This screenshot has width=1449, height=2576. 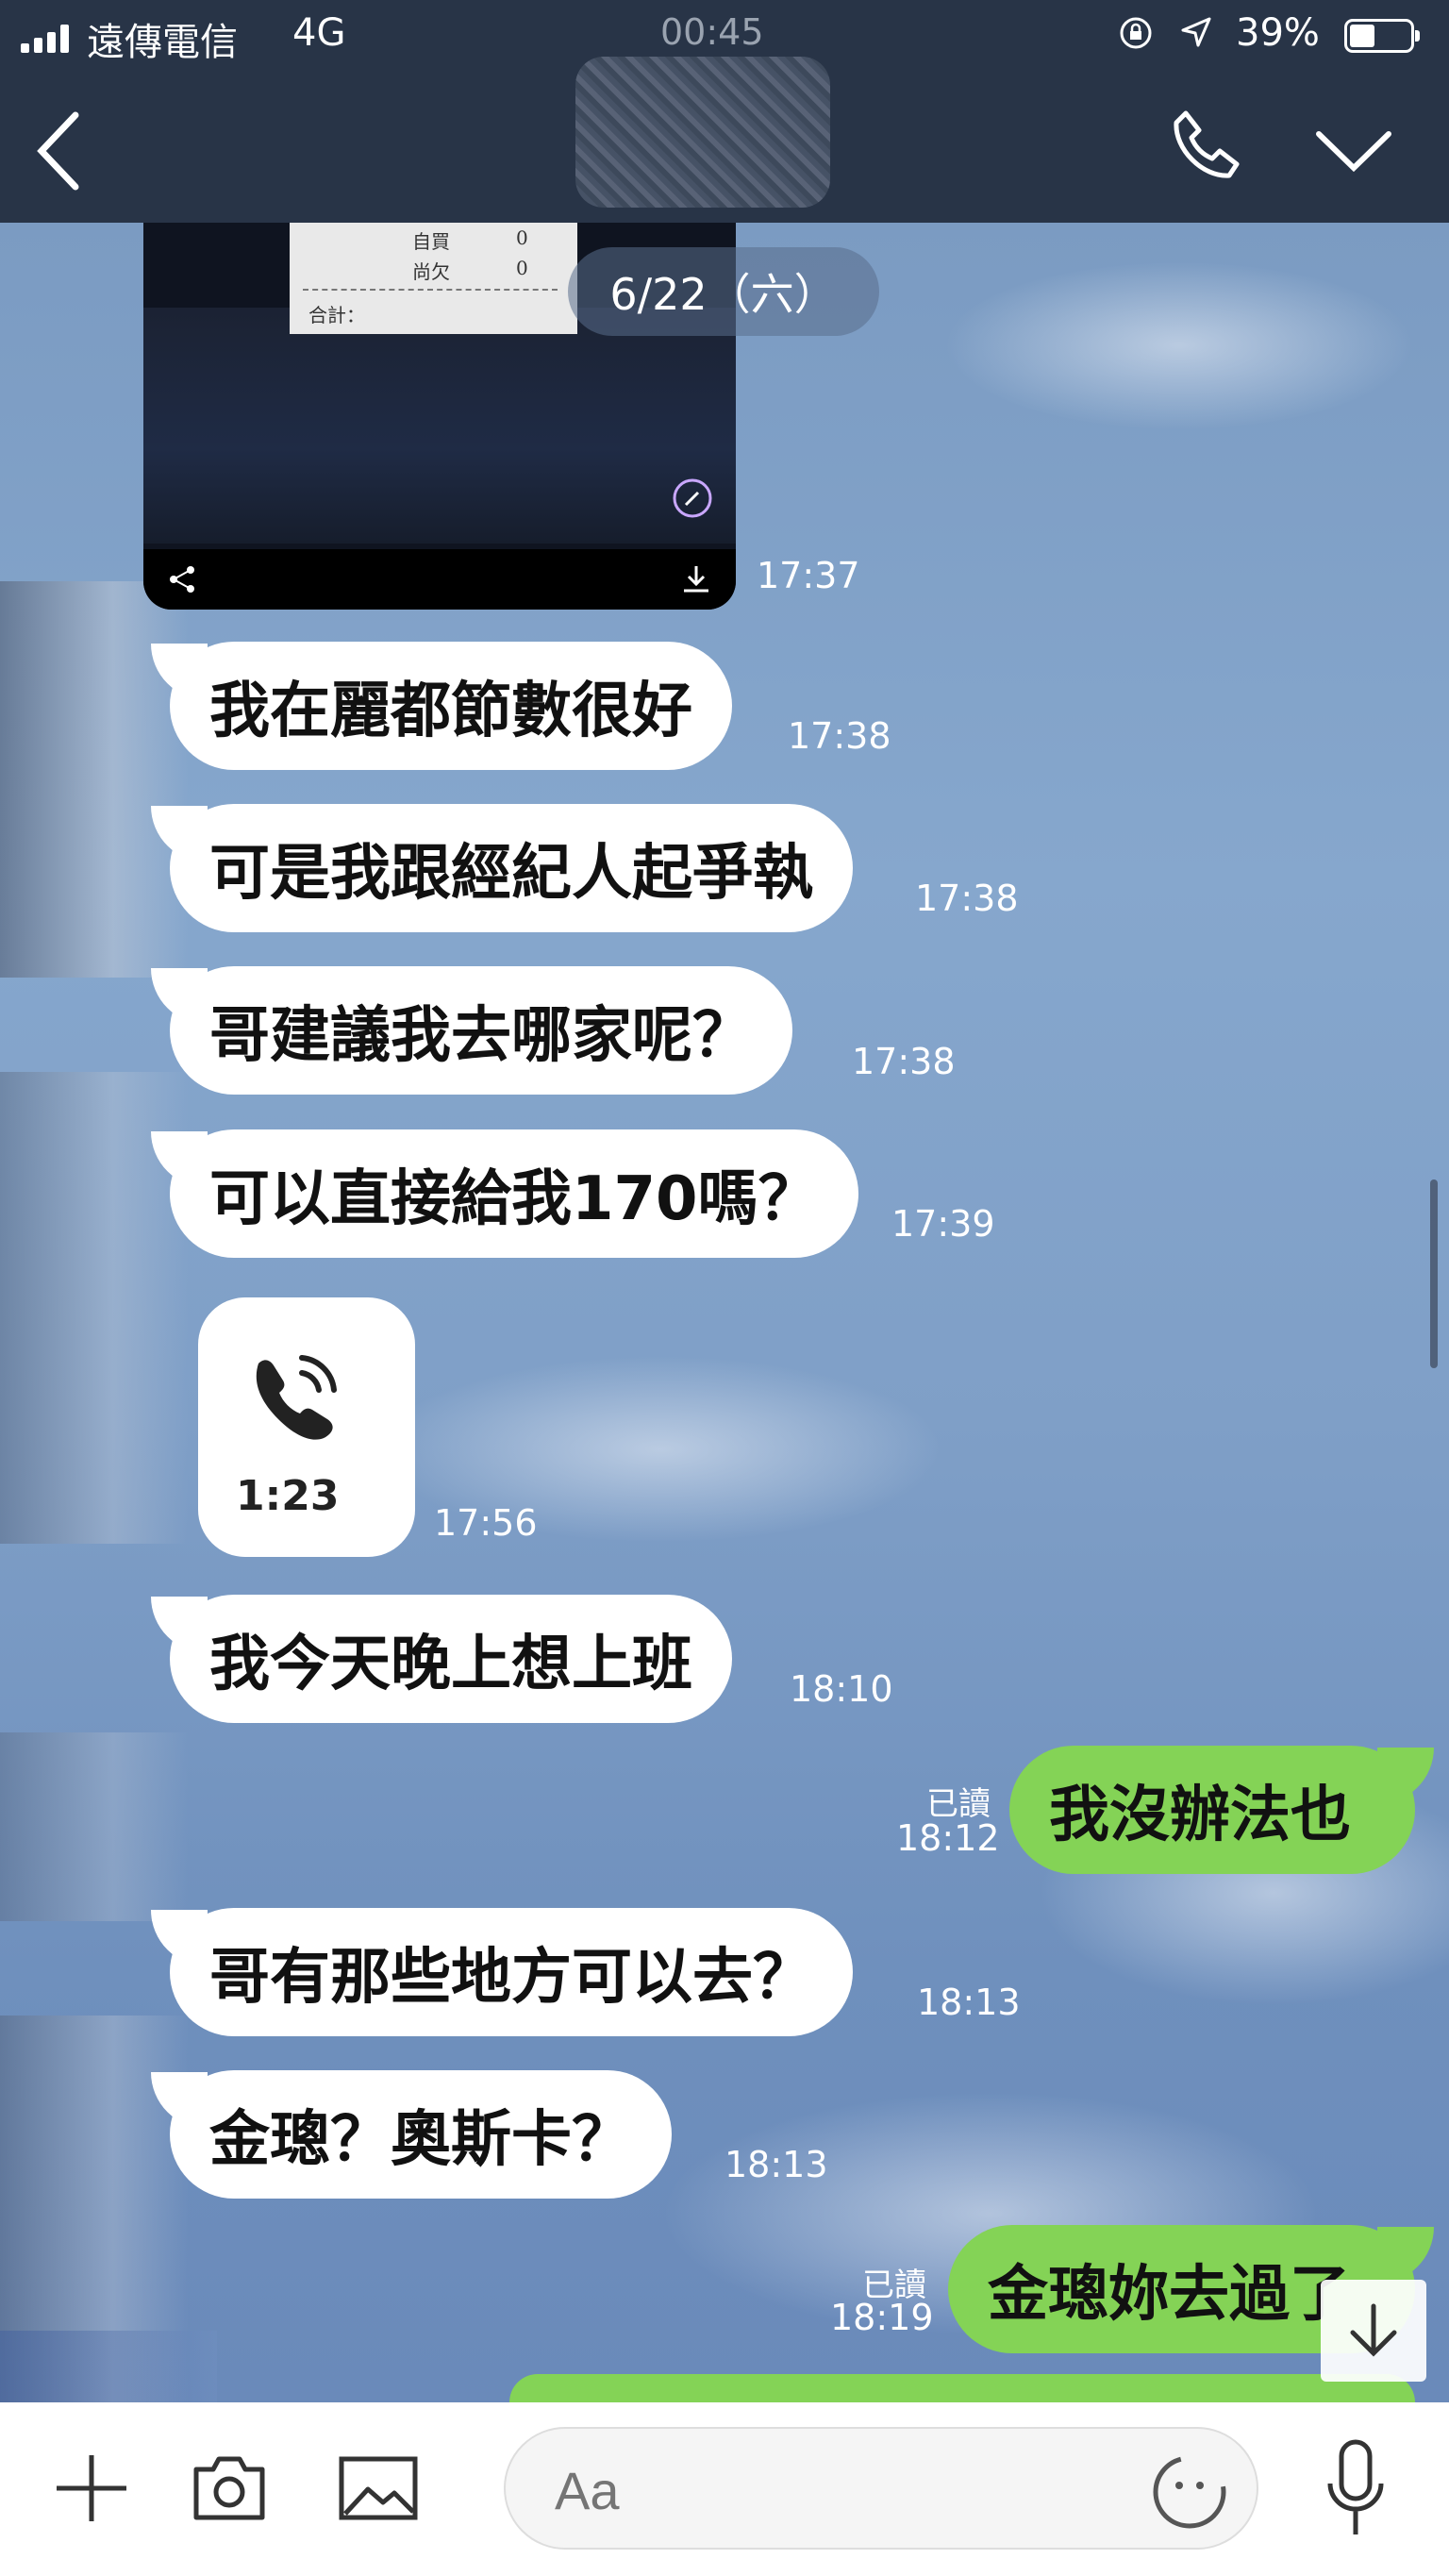 What do you see at coordinates (183, 579) in the screenshot?
I see `share-icon` at bounding box center [183, 579].